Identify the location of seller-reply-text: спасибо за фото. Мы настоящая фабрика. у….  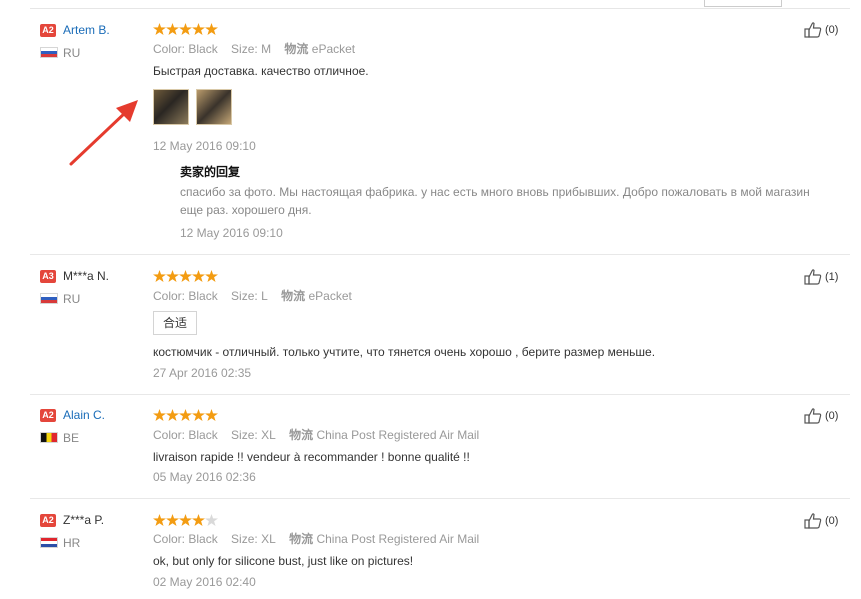
(495, 201).